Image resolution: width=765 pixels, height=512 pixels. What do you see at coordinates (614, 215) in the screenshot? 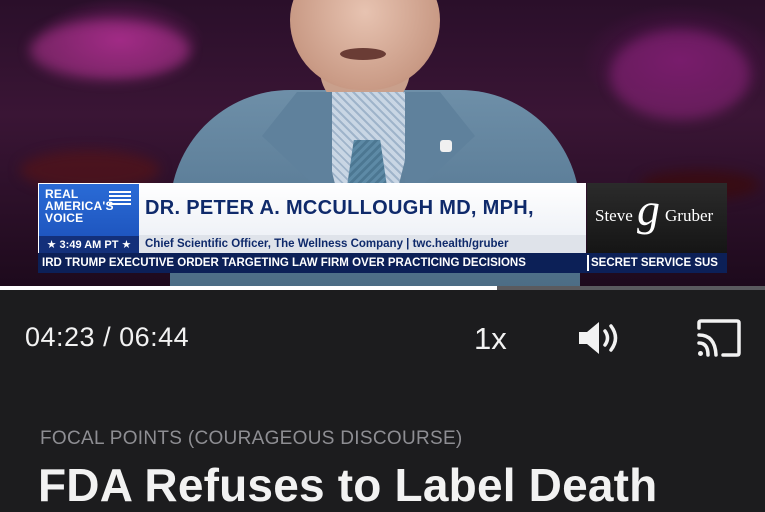
I see `brand-first-name: Steve` at bounding box center [614, 215].